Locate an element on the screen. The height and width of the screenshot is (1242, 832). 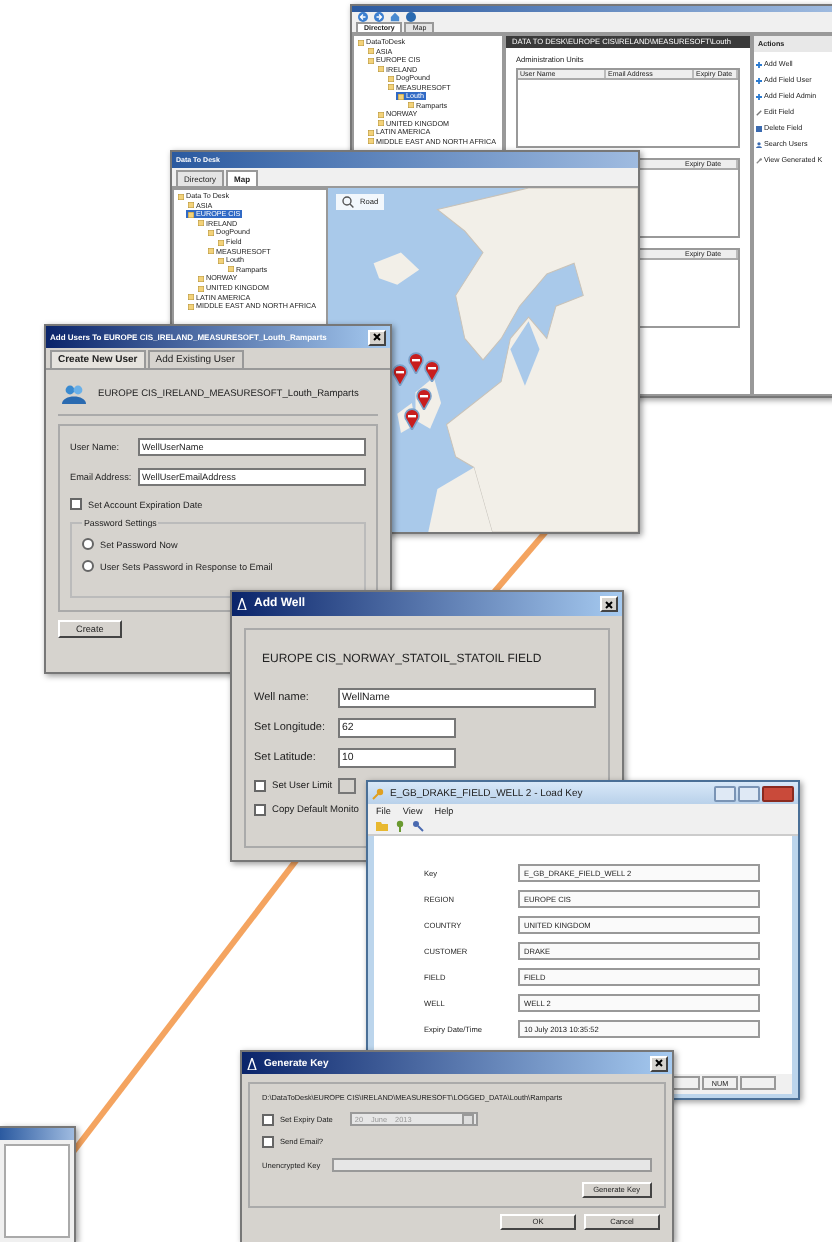
zoom-icon is located at coordinates (348, 202).